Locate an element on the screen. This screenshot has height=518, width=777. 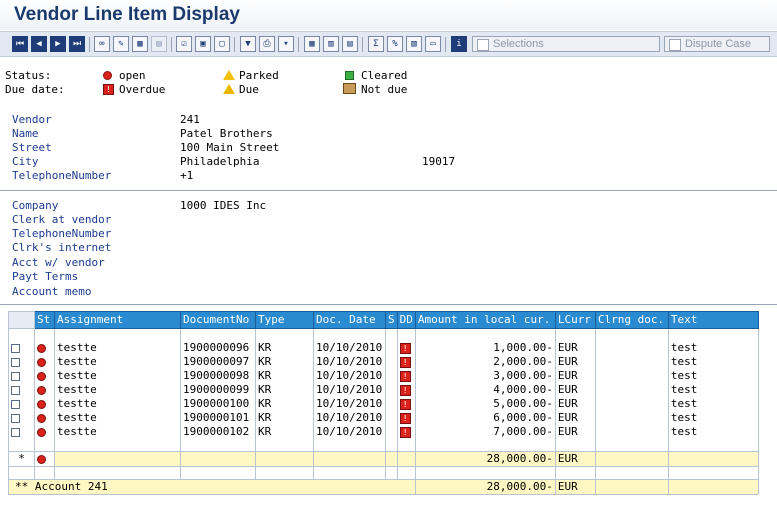
type-cell: KR is located at coordinates (284, 348).